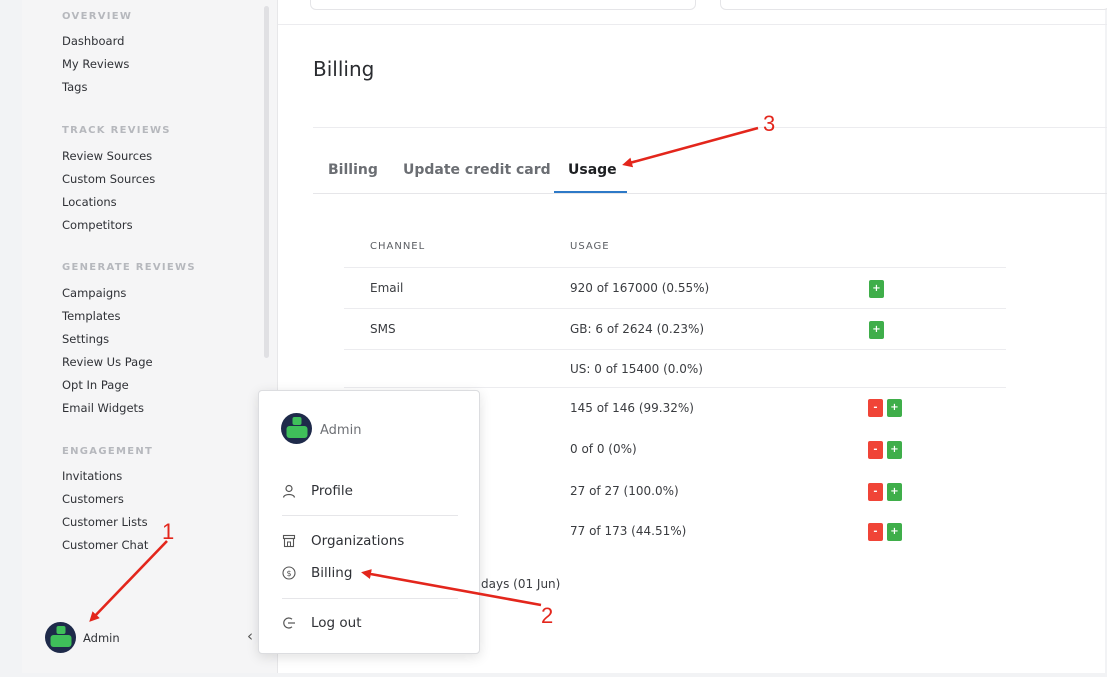 The width and height of the screenshot is (1107, 677). Describe the element at coordinates (383, 329) in the screenshot. I see `table-cell-channel: SMS` at that location.